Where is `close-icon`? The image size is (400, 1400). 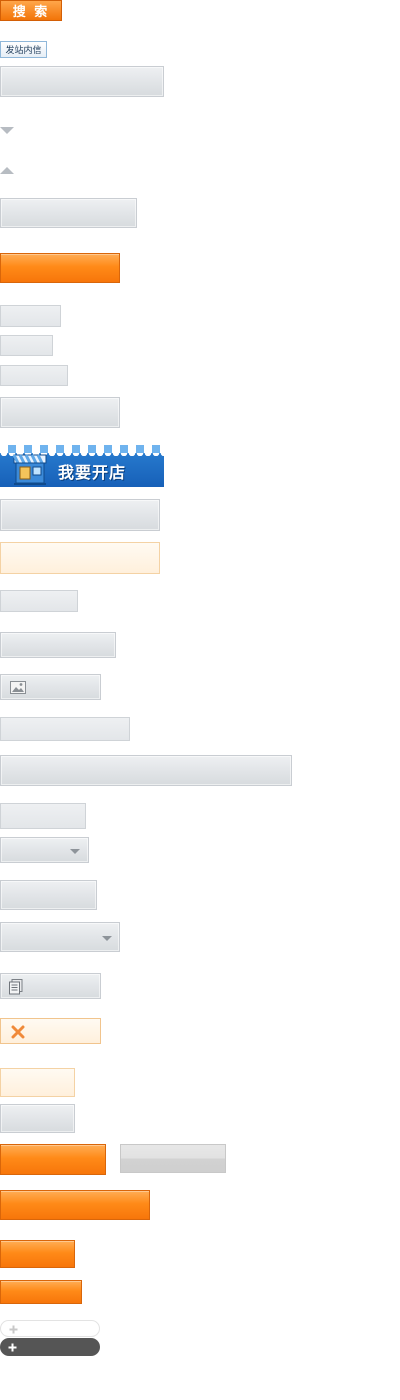 close-icon is located at coordinates (18, 1032).